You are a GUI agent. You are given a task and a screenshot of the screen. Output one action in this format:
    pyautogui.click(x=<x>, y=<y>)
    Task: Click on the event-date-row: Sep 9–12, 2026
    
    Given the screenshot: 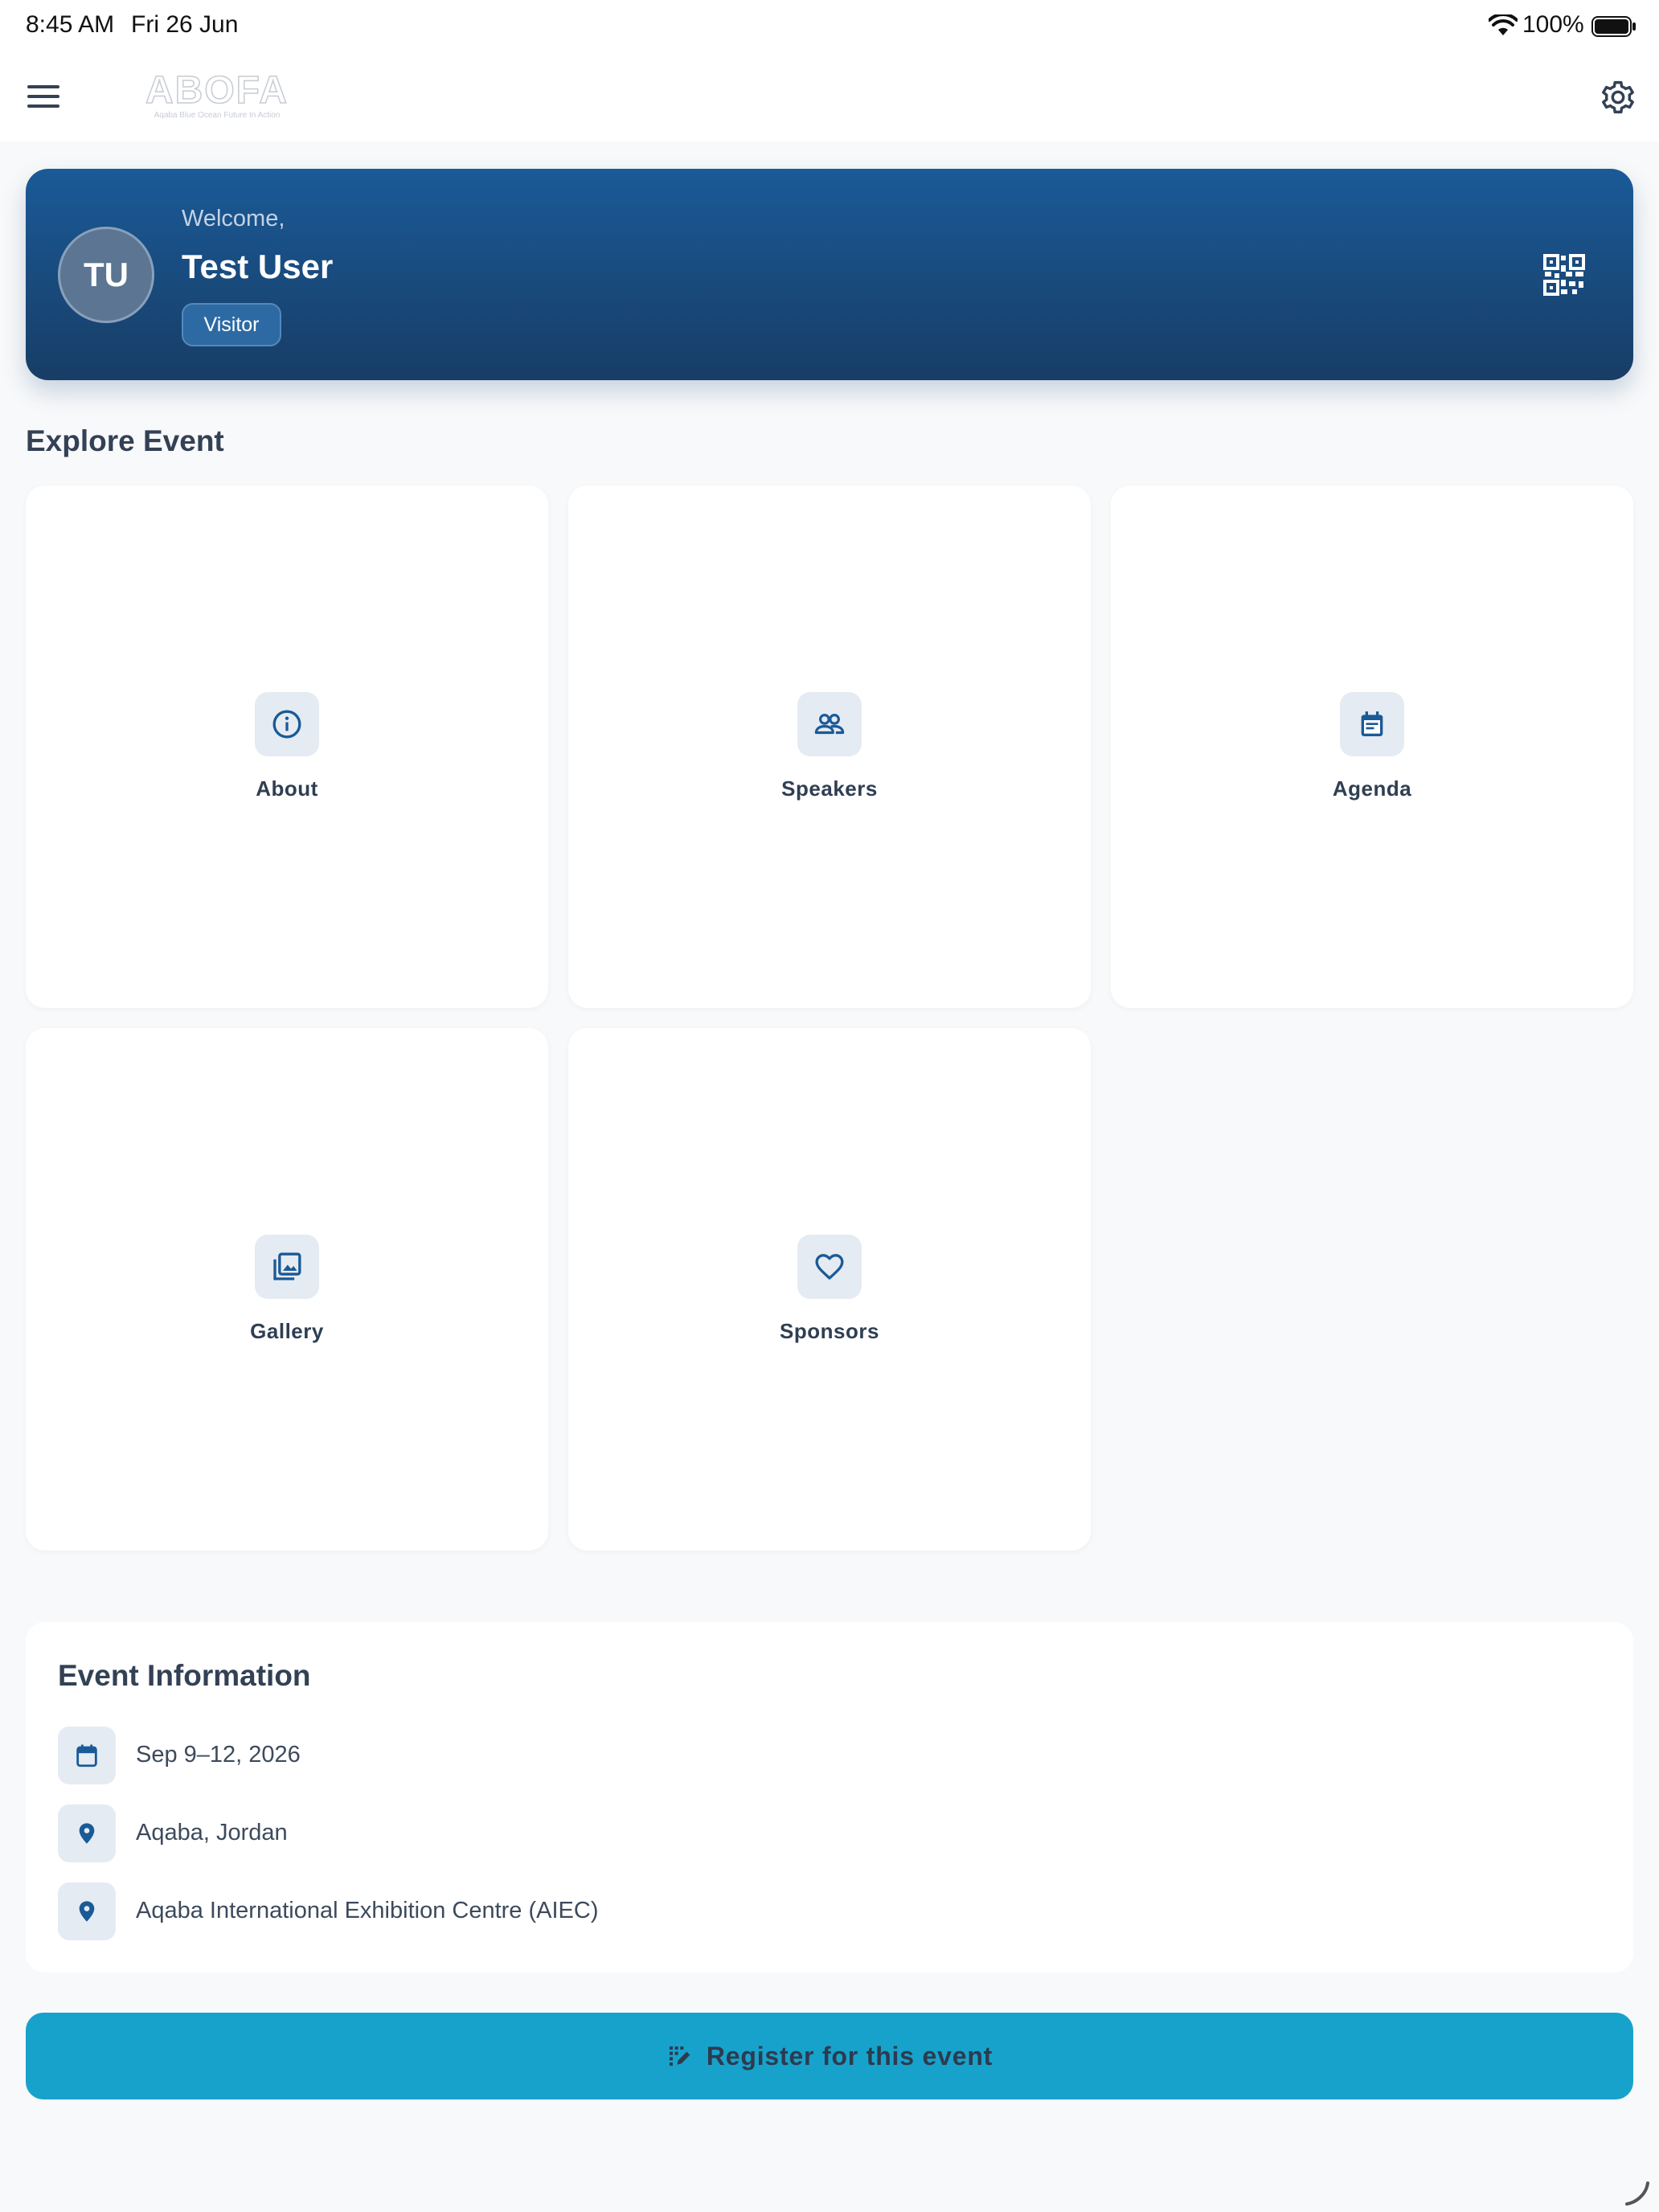 What is the action you would take?
    pyautogui.click(x=821, y=1755)
    